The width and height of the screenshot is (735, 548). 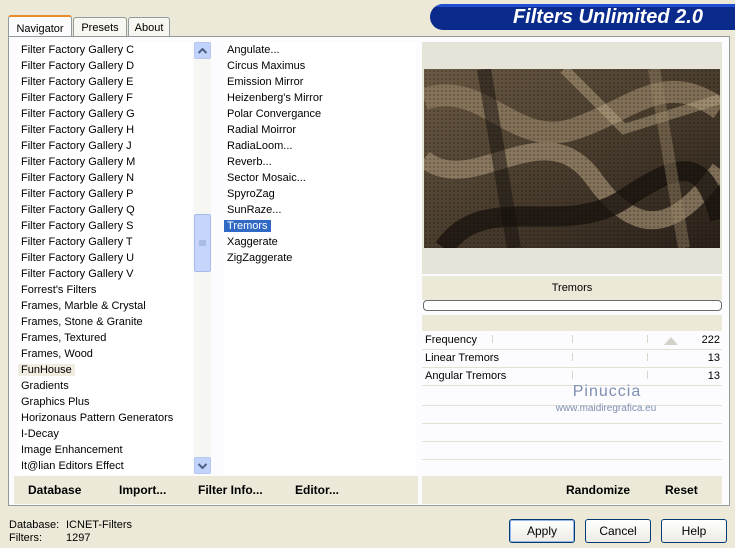 What do you see at coordinates (105, 306) in the screenshot?
I see `category-item: Frames, Marble & Crystal` at bounding box center [105, 306].